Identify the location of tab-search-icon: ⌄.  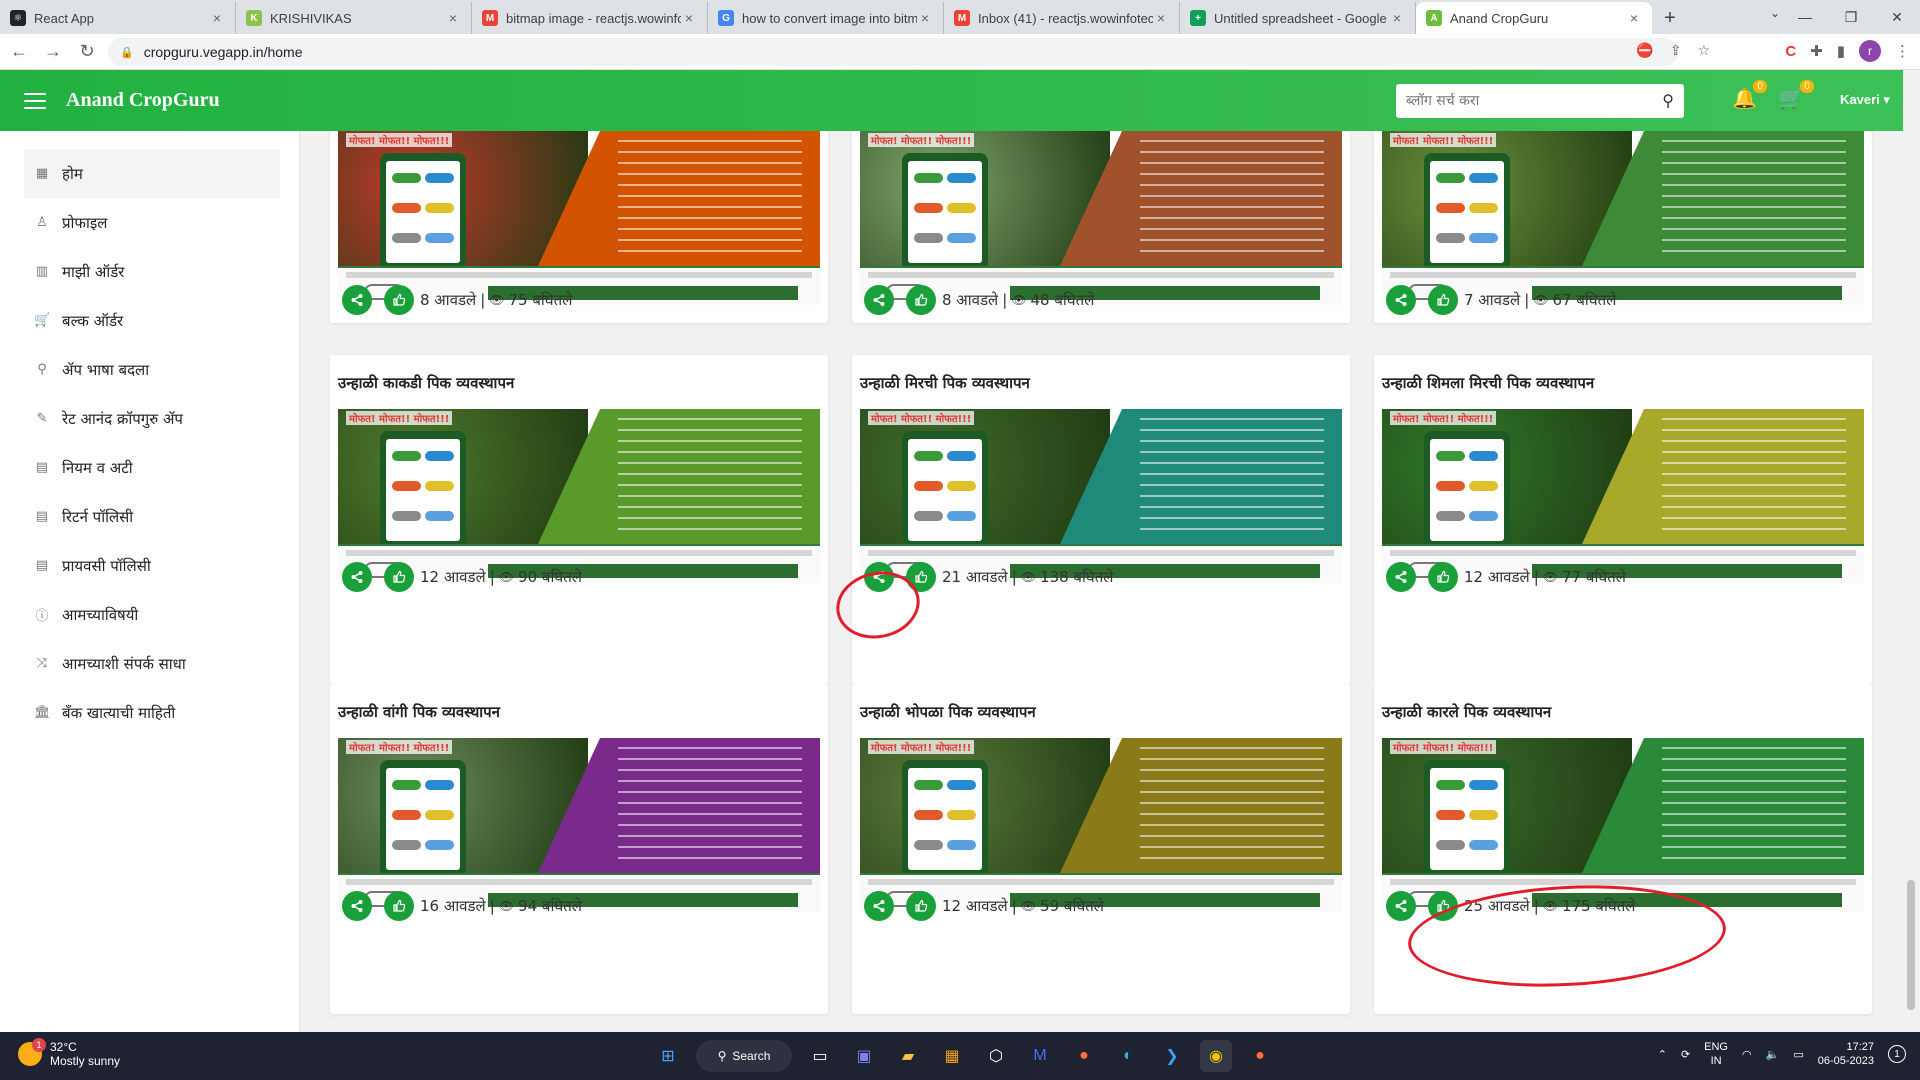
(1775, 13).